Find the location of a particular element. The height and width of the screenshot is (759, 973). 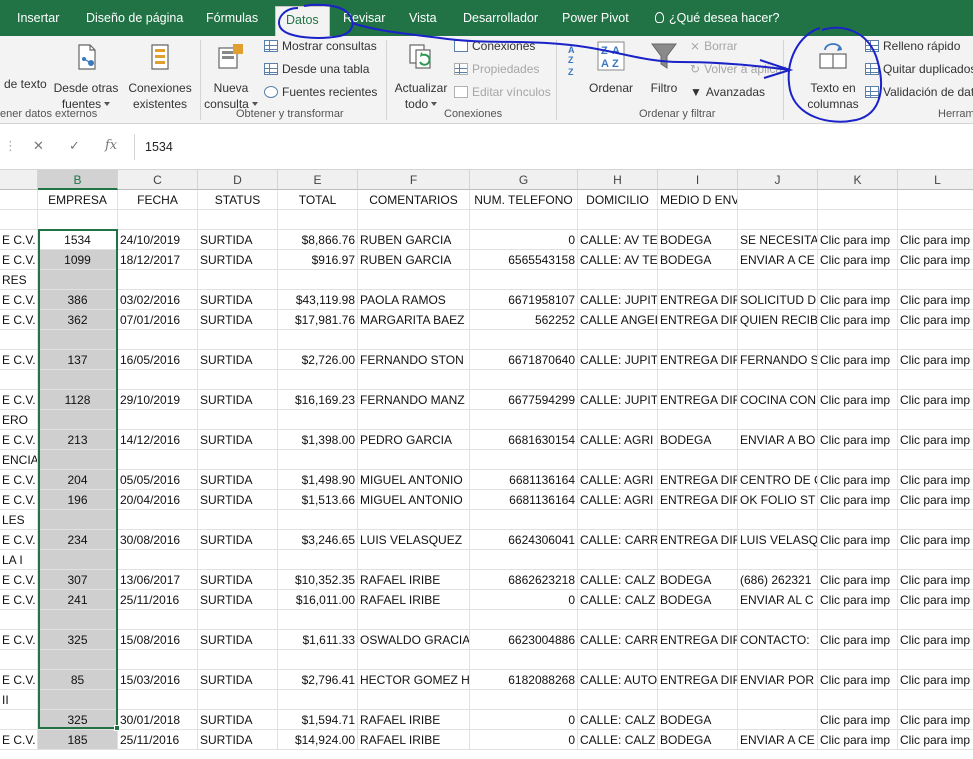

column-header-d: D is located at coordinates (238, 180).